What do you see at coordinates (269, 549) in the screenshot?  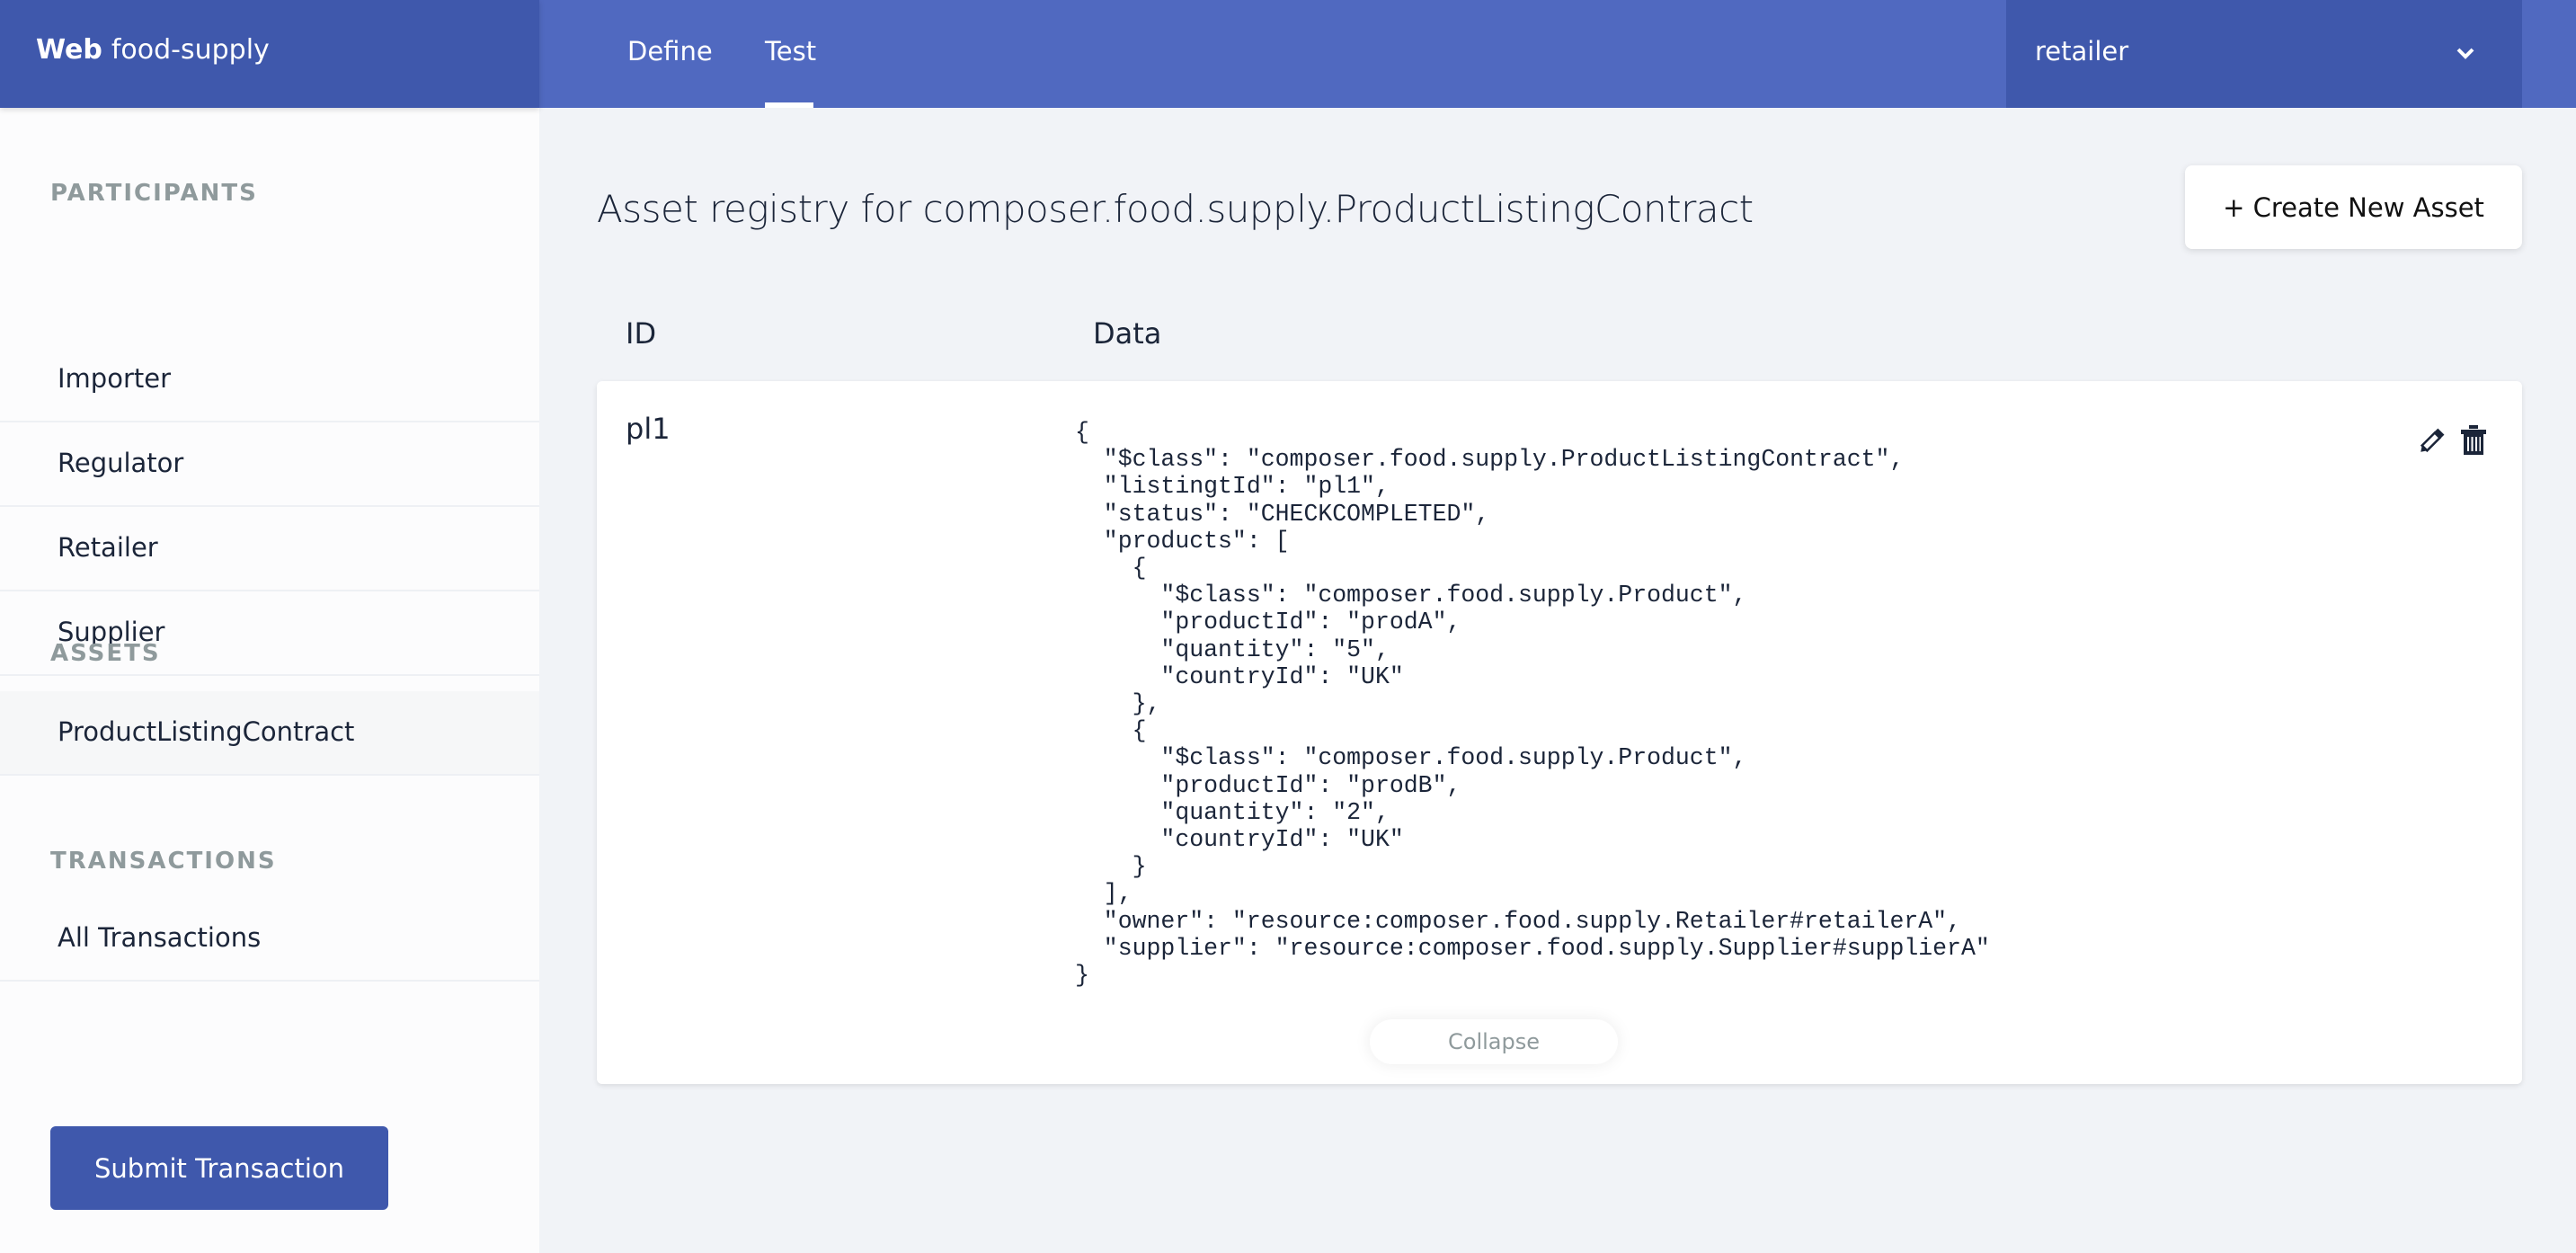 I see `sidebar-item-retailer: Retailer` at bounding box center [269, 549].